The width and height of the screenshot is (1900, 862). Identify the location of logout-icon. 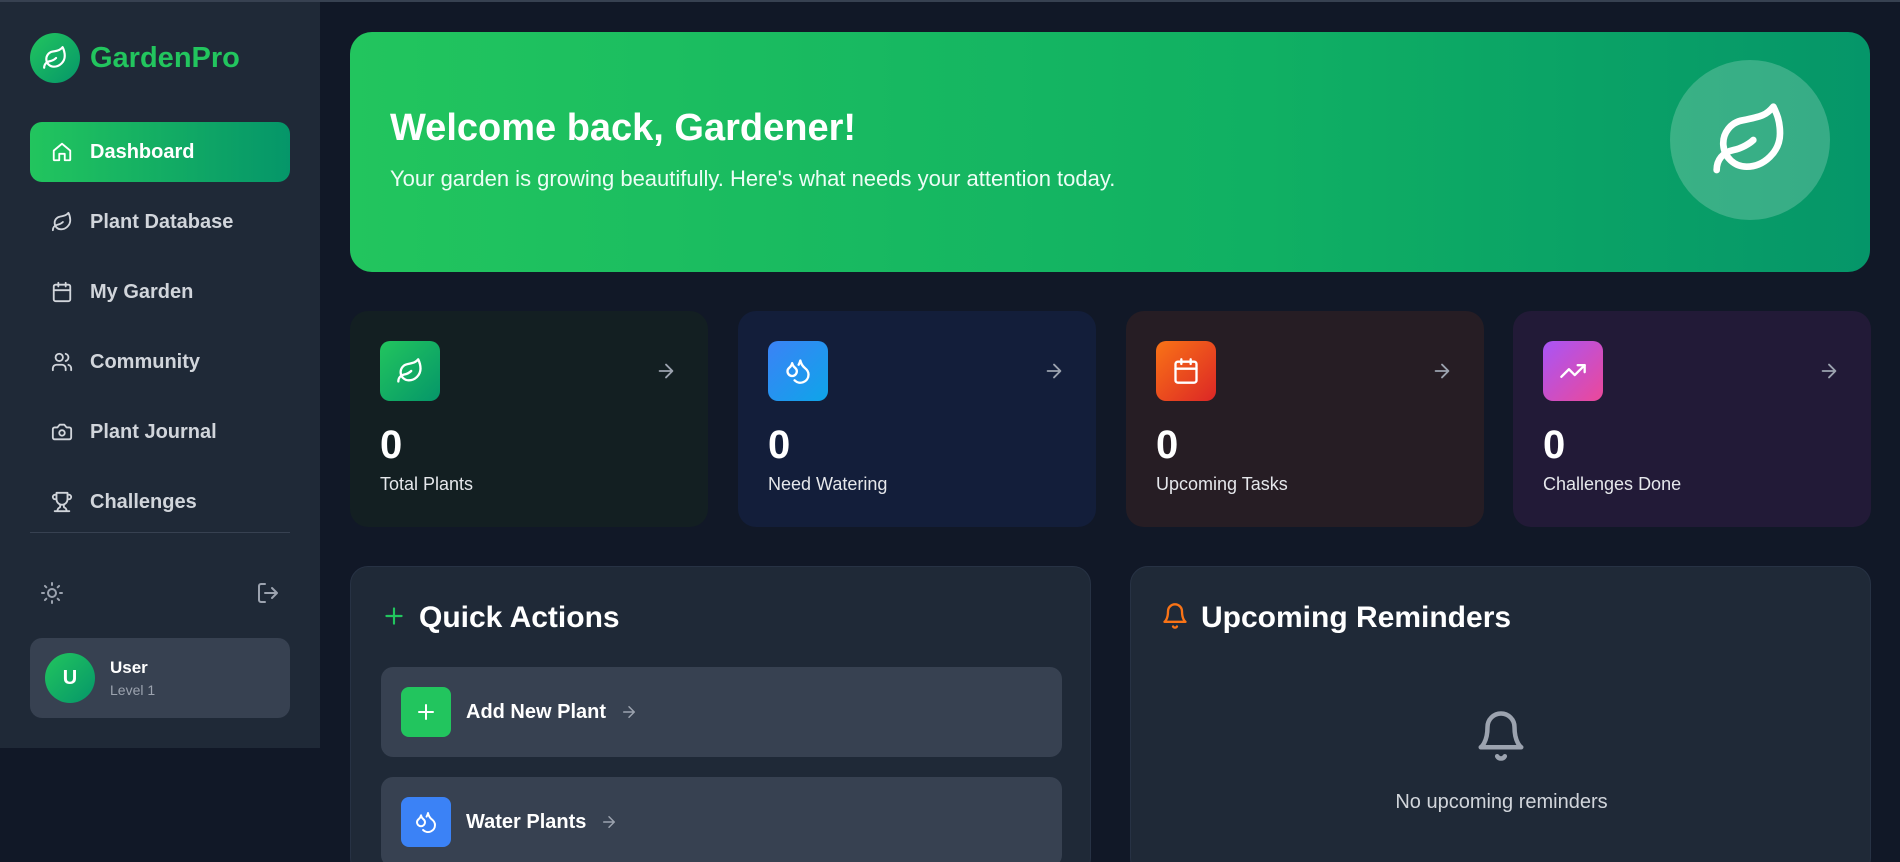
(268, 595).